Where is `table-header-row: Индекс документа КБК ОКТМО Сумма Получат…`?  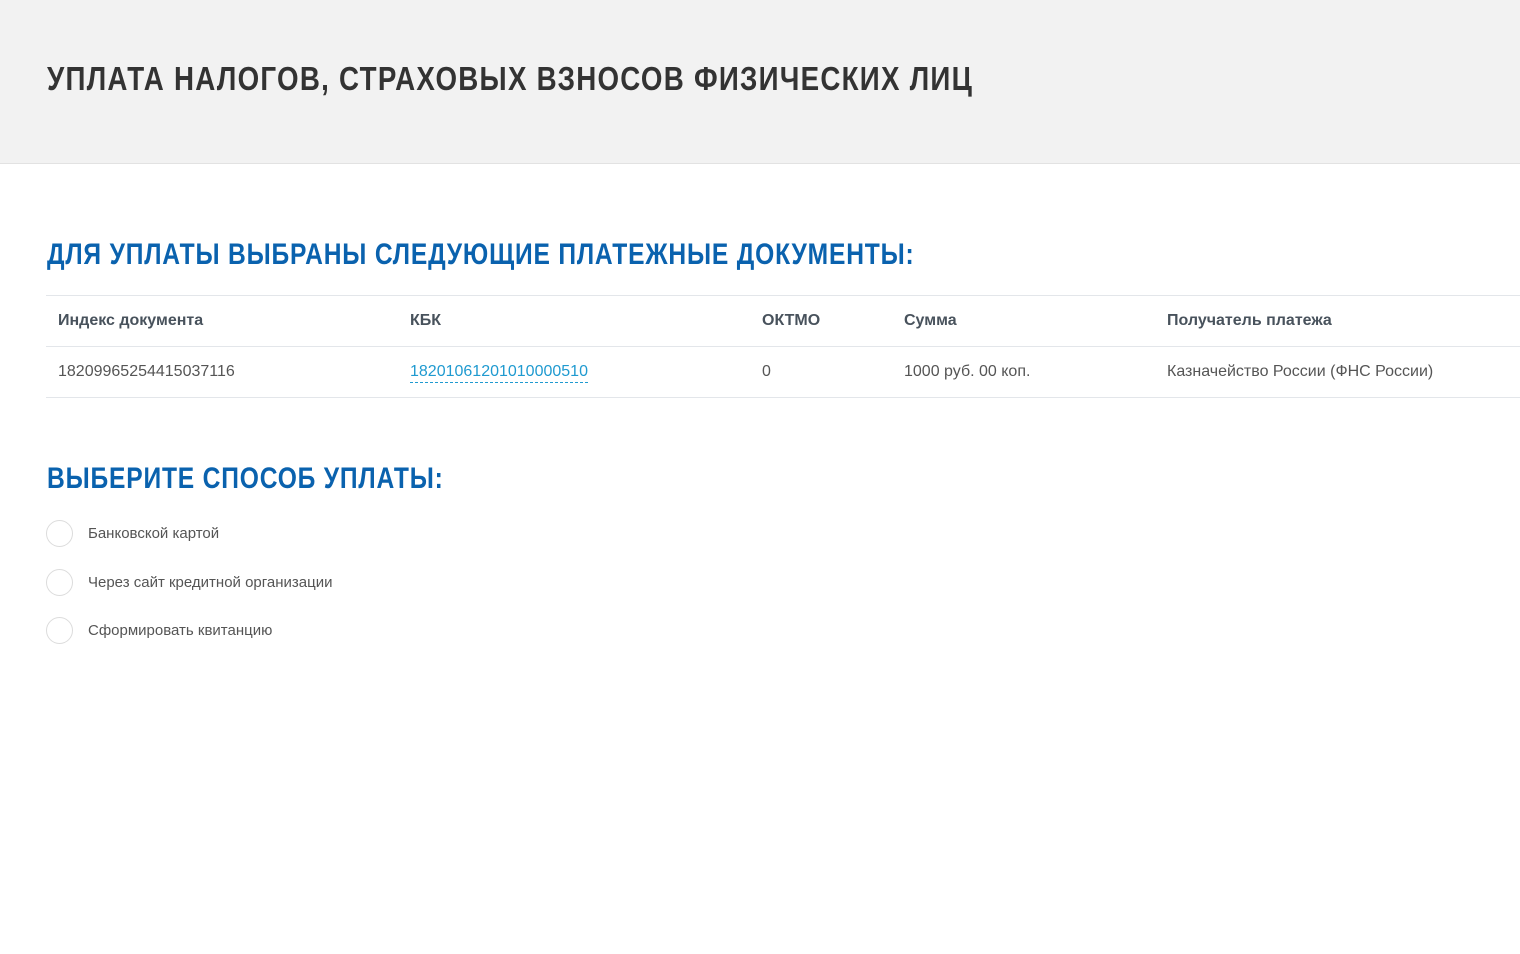 table-header-row: Индекс документа КБК ОКТМО Сумма Получат… is located at coordinates (783, 321).